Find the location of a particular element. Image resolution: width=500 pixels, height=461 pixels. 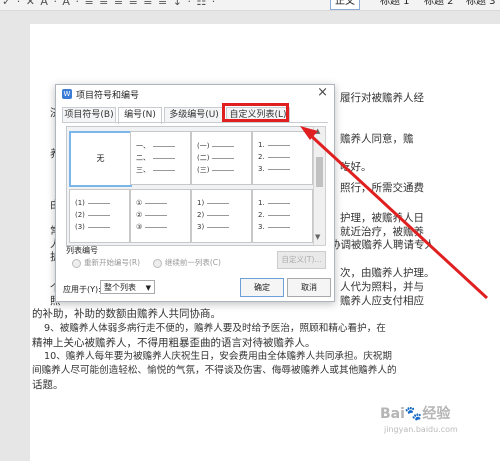

scrollbar-thumb is located at coordinates (319, 172).